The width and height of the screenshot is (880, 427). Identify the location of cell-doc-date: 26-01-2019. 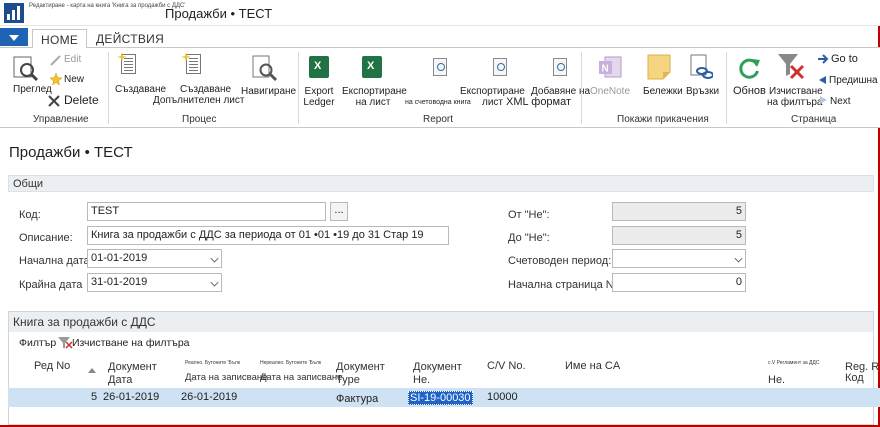
(131, 397).